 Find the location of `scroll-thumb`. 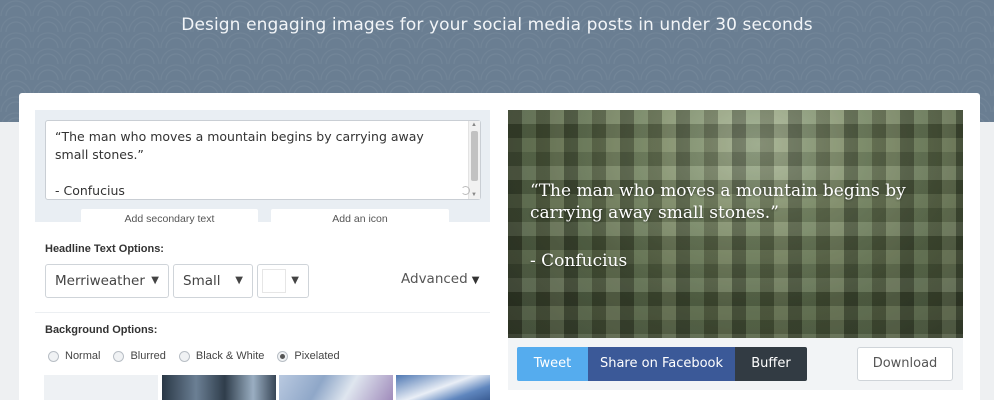

scroll-thumb is located at coordinates (474, 156).